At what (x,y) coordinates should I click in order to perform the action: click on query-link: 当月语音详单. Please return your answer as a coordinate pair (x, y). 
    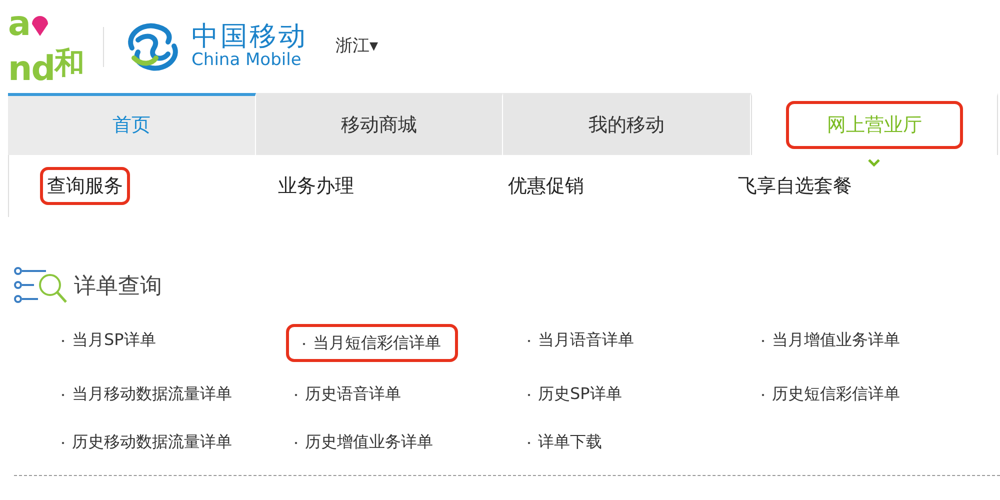
    Looking at the image, I should click on (581, 343).